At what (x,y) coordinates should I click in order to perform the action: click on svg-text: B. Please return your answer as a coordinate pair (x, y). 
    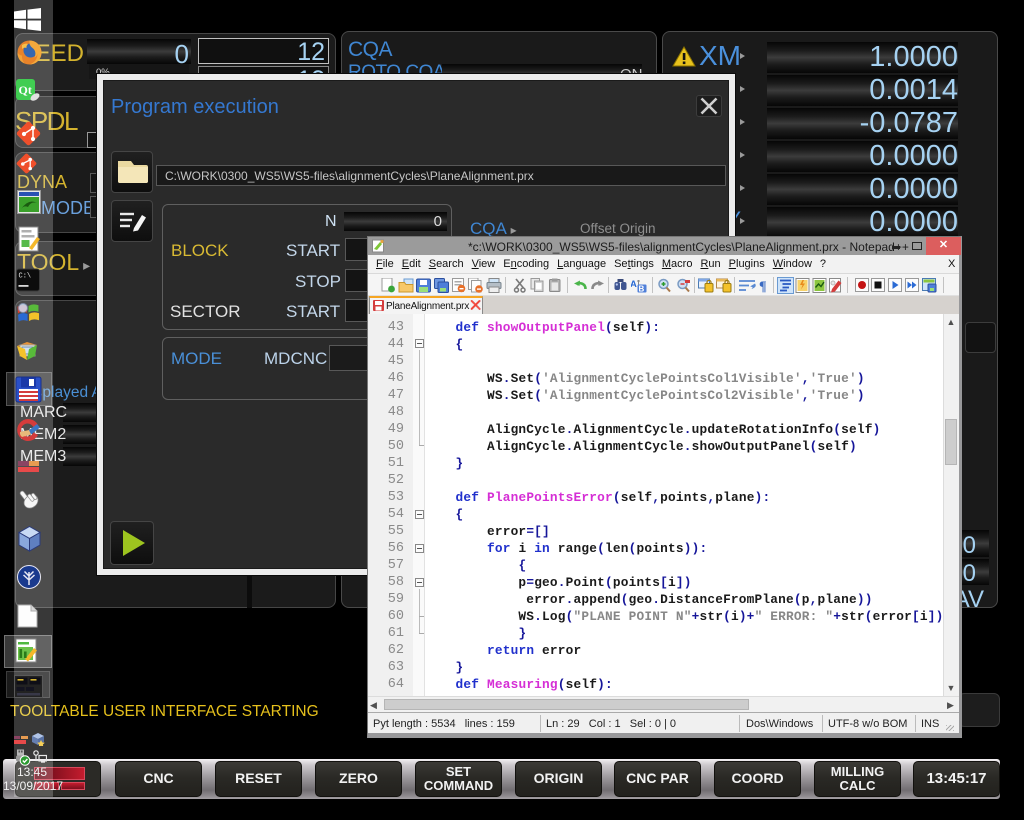
    Looking at the image, I should click on (642, 289).